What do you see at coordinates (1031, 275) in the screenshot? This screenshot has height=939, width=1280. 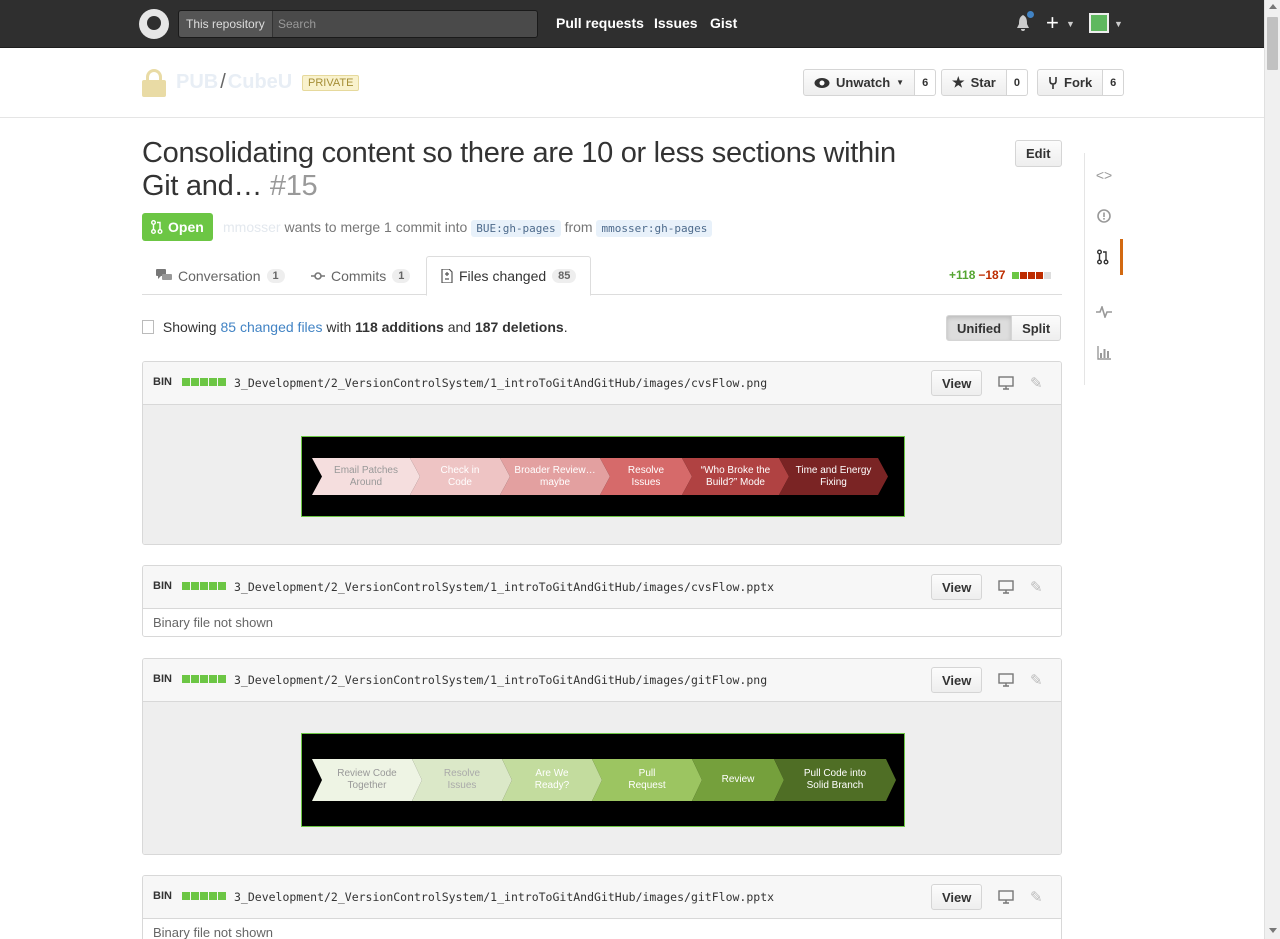 I see `diffstat-blocks` at bounding box center [1031, 275].